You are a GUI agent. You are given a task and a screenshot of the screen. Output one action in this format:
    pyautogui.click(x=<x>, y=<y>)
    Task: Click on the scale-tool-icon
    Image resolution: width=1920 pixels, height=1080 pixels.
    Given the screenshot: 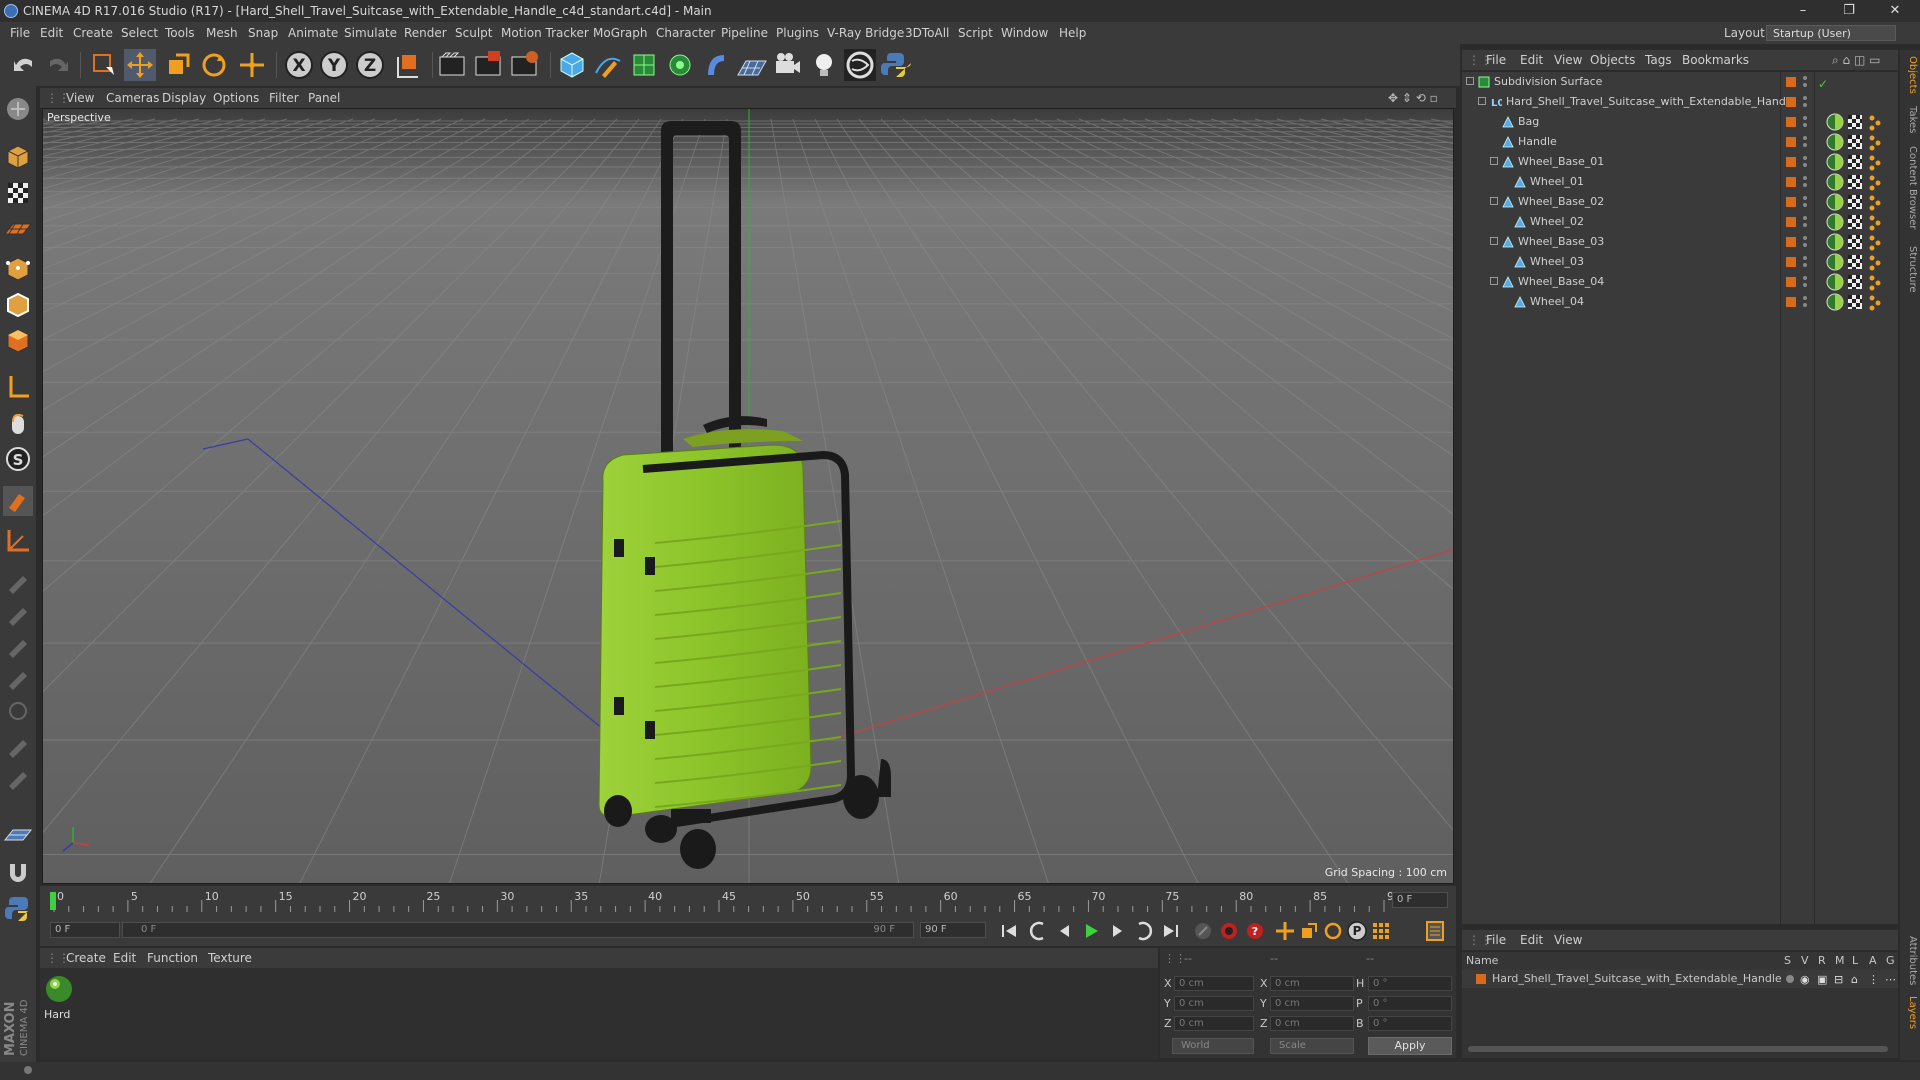 What is the action you would take?
    pyautogui.click(x=178, y=65)
    